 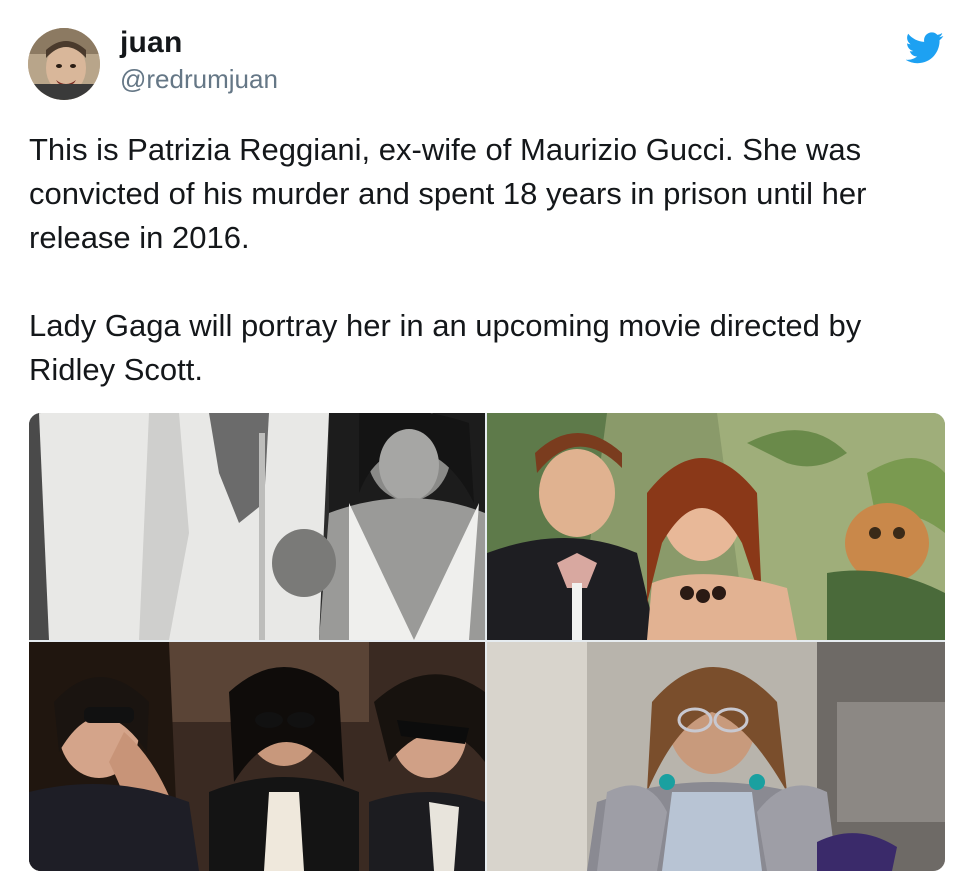 I want to click on display-name: juan, so click(x=151, y=43).